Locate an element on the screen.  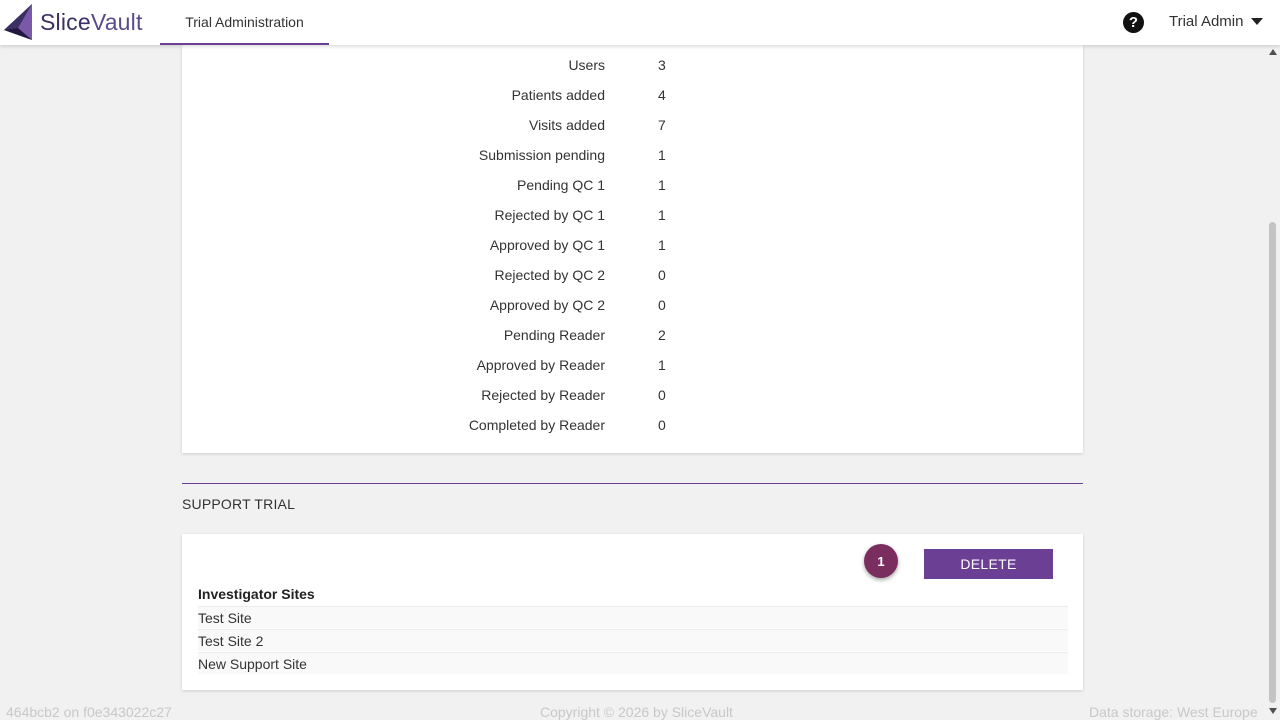
section-divider is located at coordinates (632, 483).